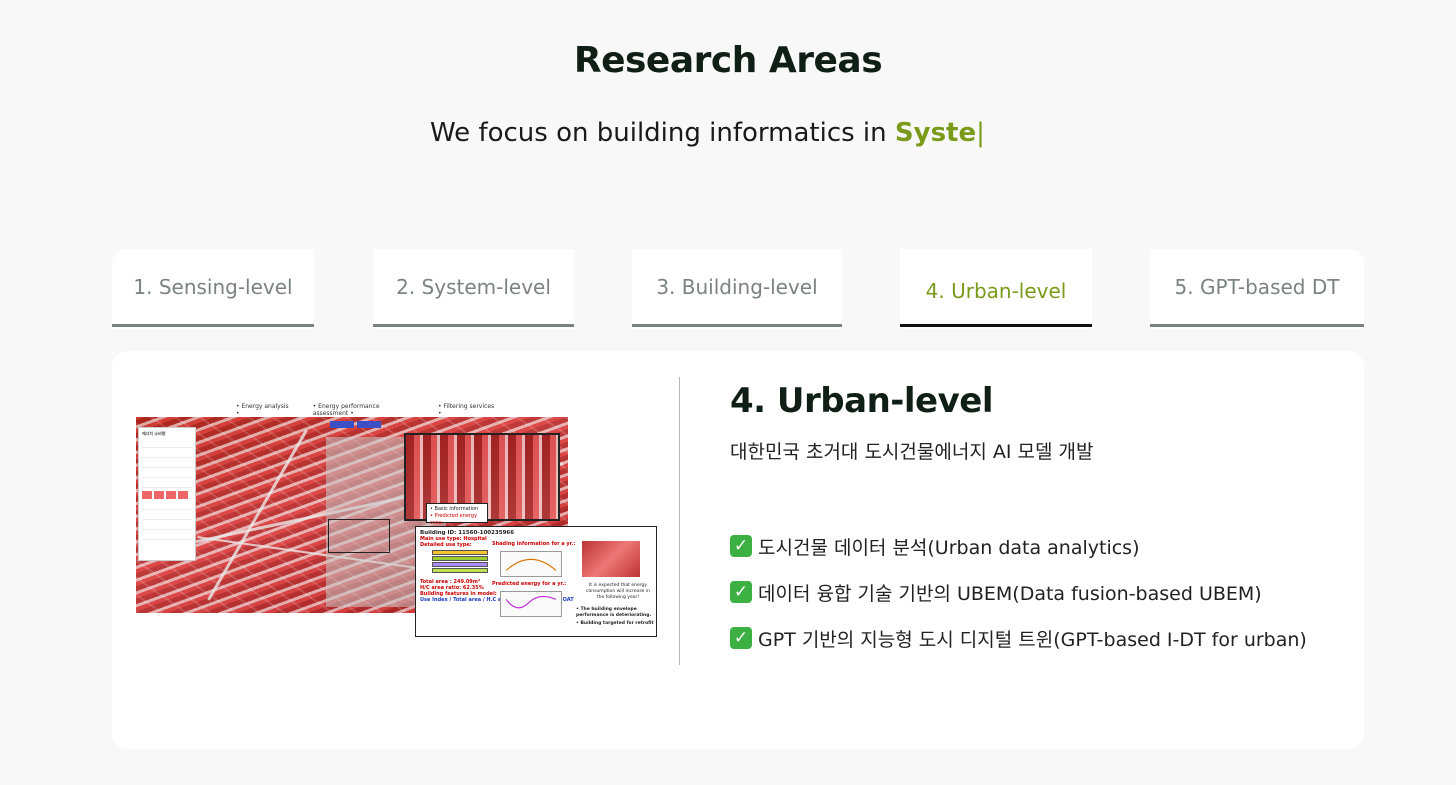  I want to click on tab-system-level: 2. System-level, so click(473, 289).